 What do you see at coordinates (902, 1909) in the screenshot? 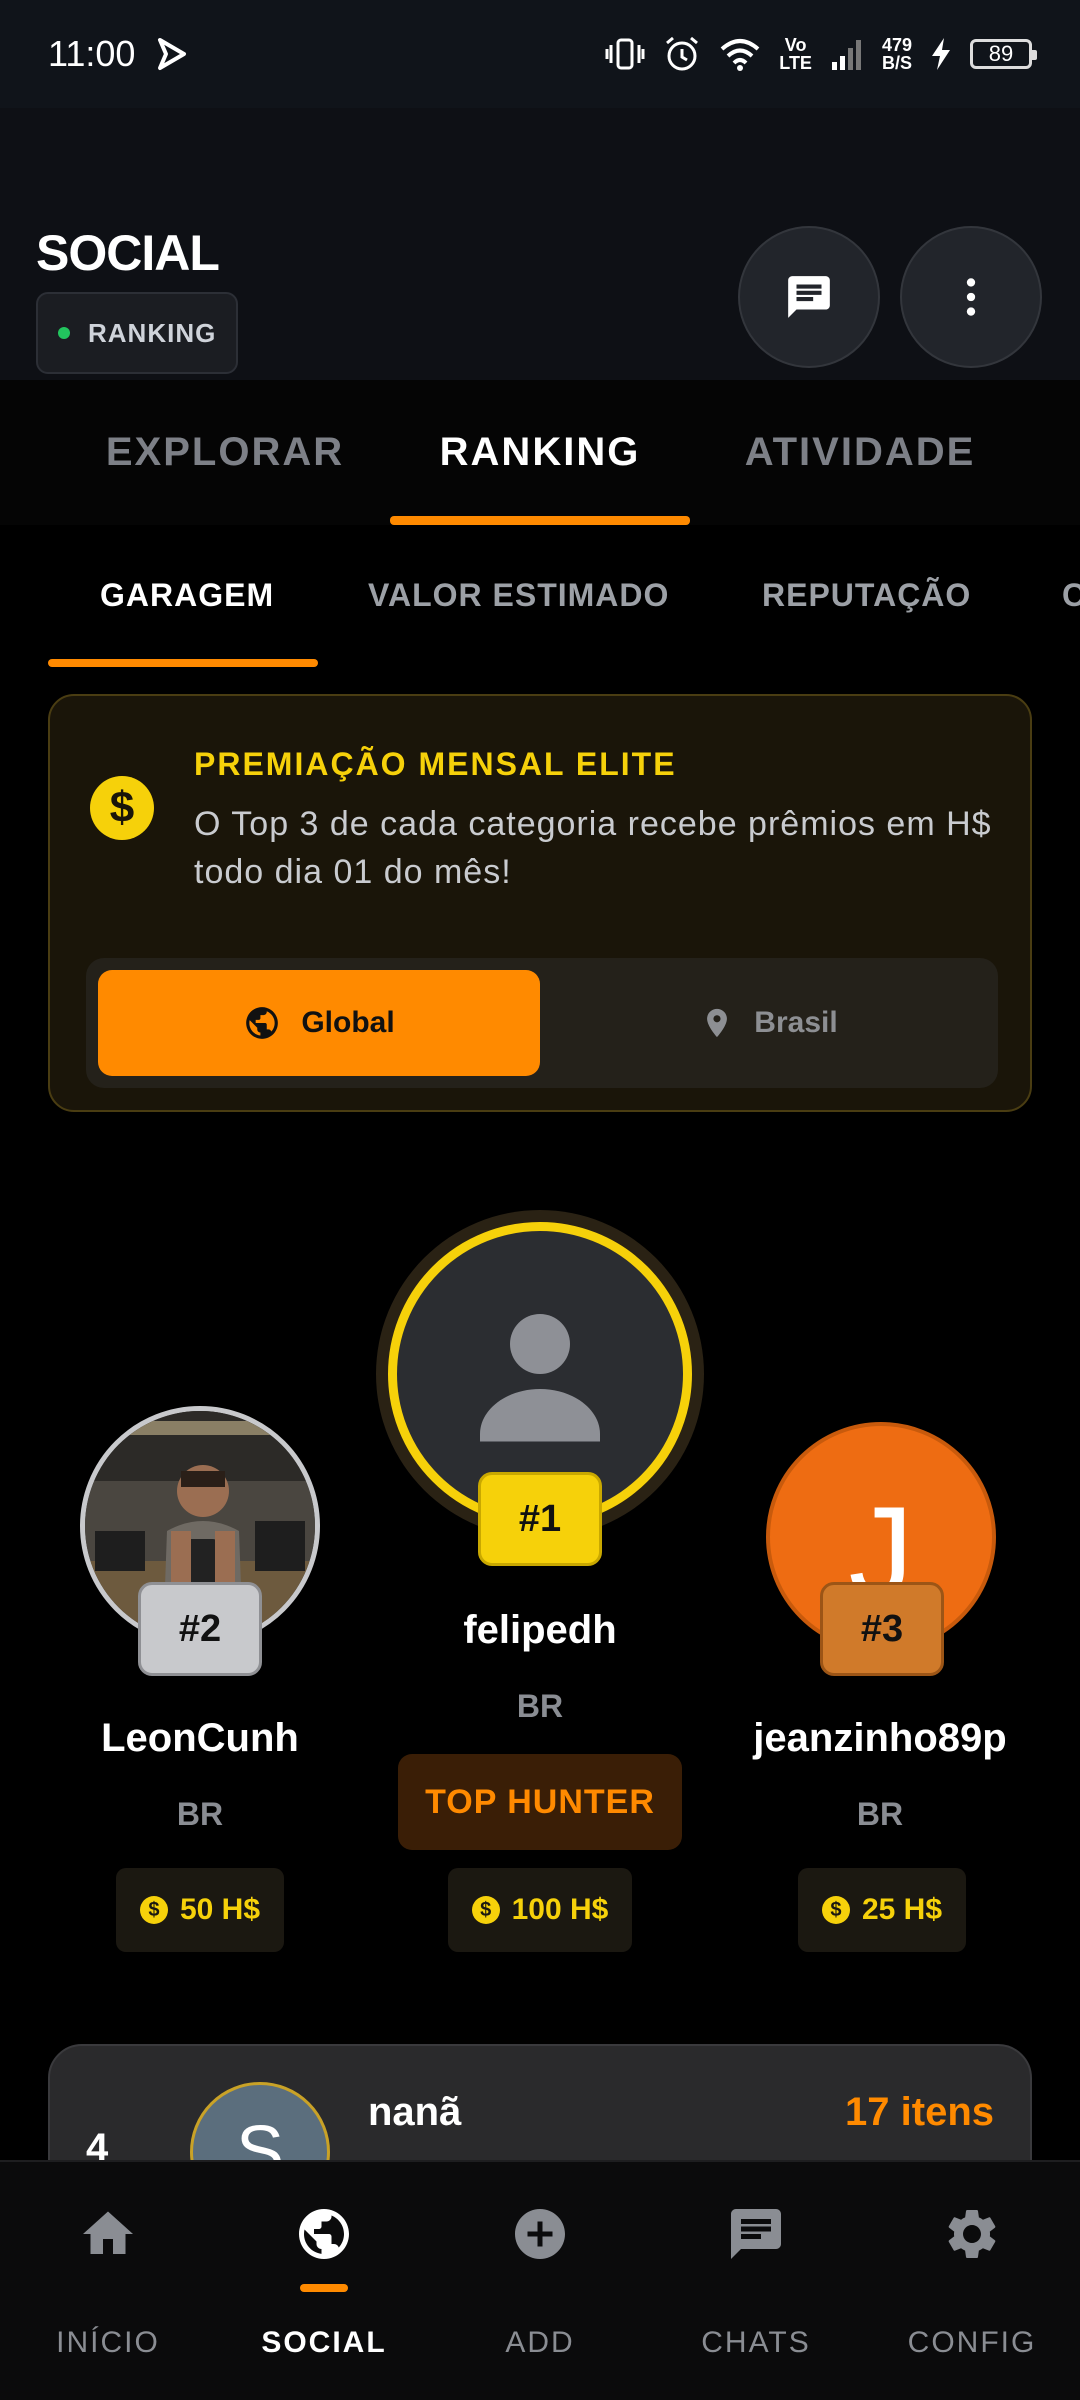
I see `third-place-prize-value: 25 H$` at bounding box center [902, 1909].